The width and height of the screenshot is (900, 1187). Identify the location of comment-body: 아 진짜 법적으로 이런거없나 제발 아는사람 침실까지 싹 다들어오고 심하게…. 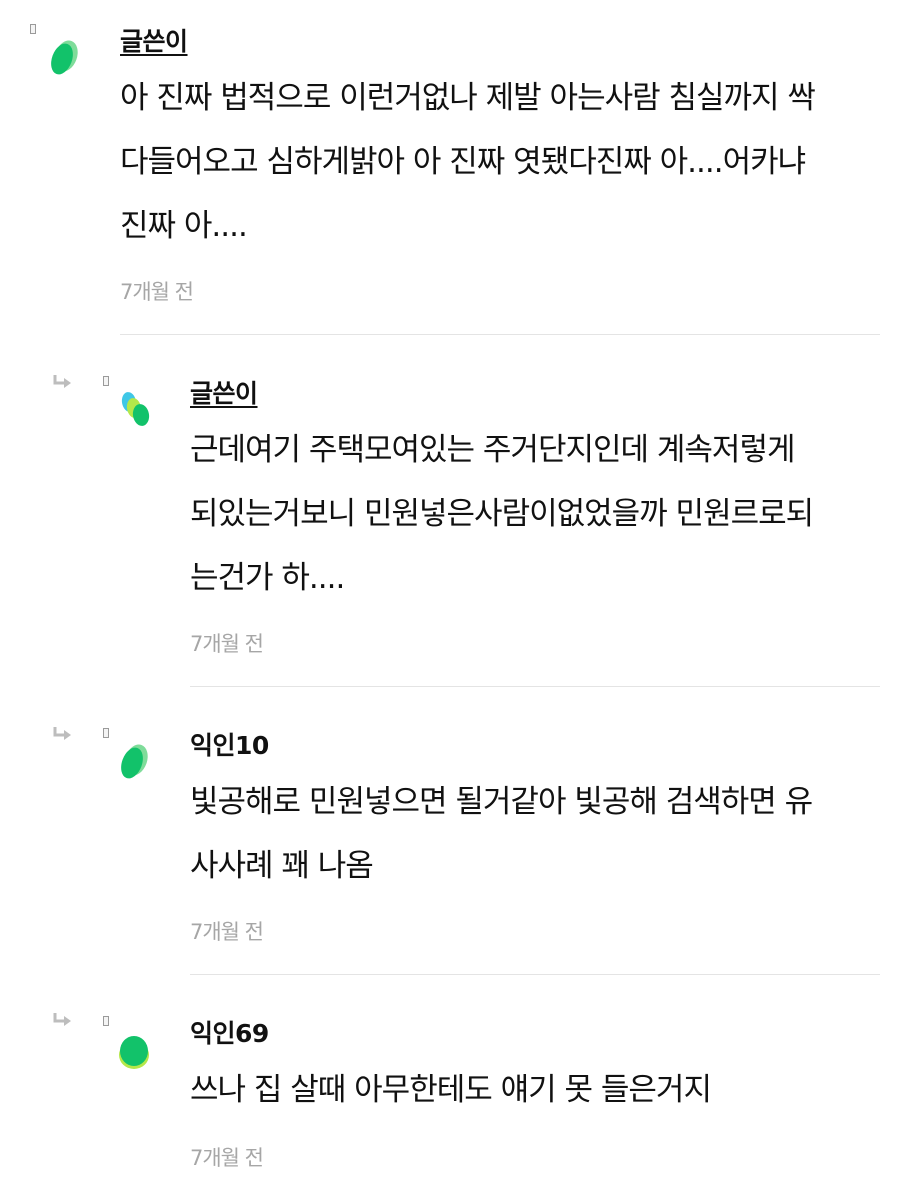
(468, 162).